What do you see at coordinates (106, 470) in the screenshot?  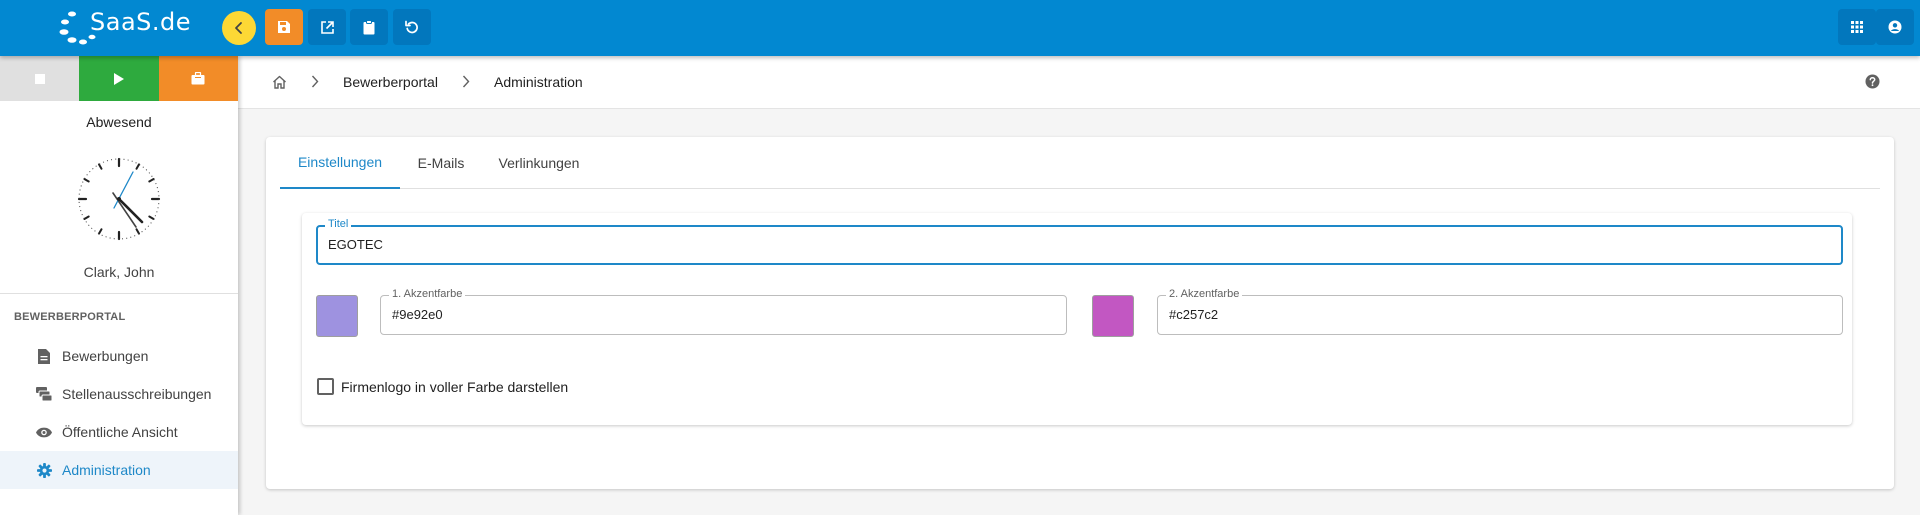 I see `sidebar-item-label: Administration` at bounding box center [106, 470].